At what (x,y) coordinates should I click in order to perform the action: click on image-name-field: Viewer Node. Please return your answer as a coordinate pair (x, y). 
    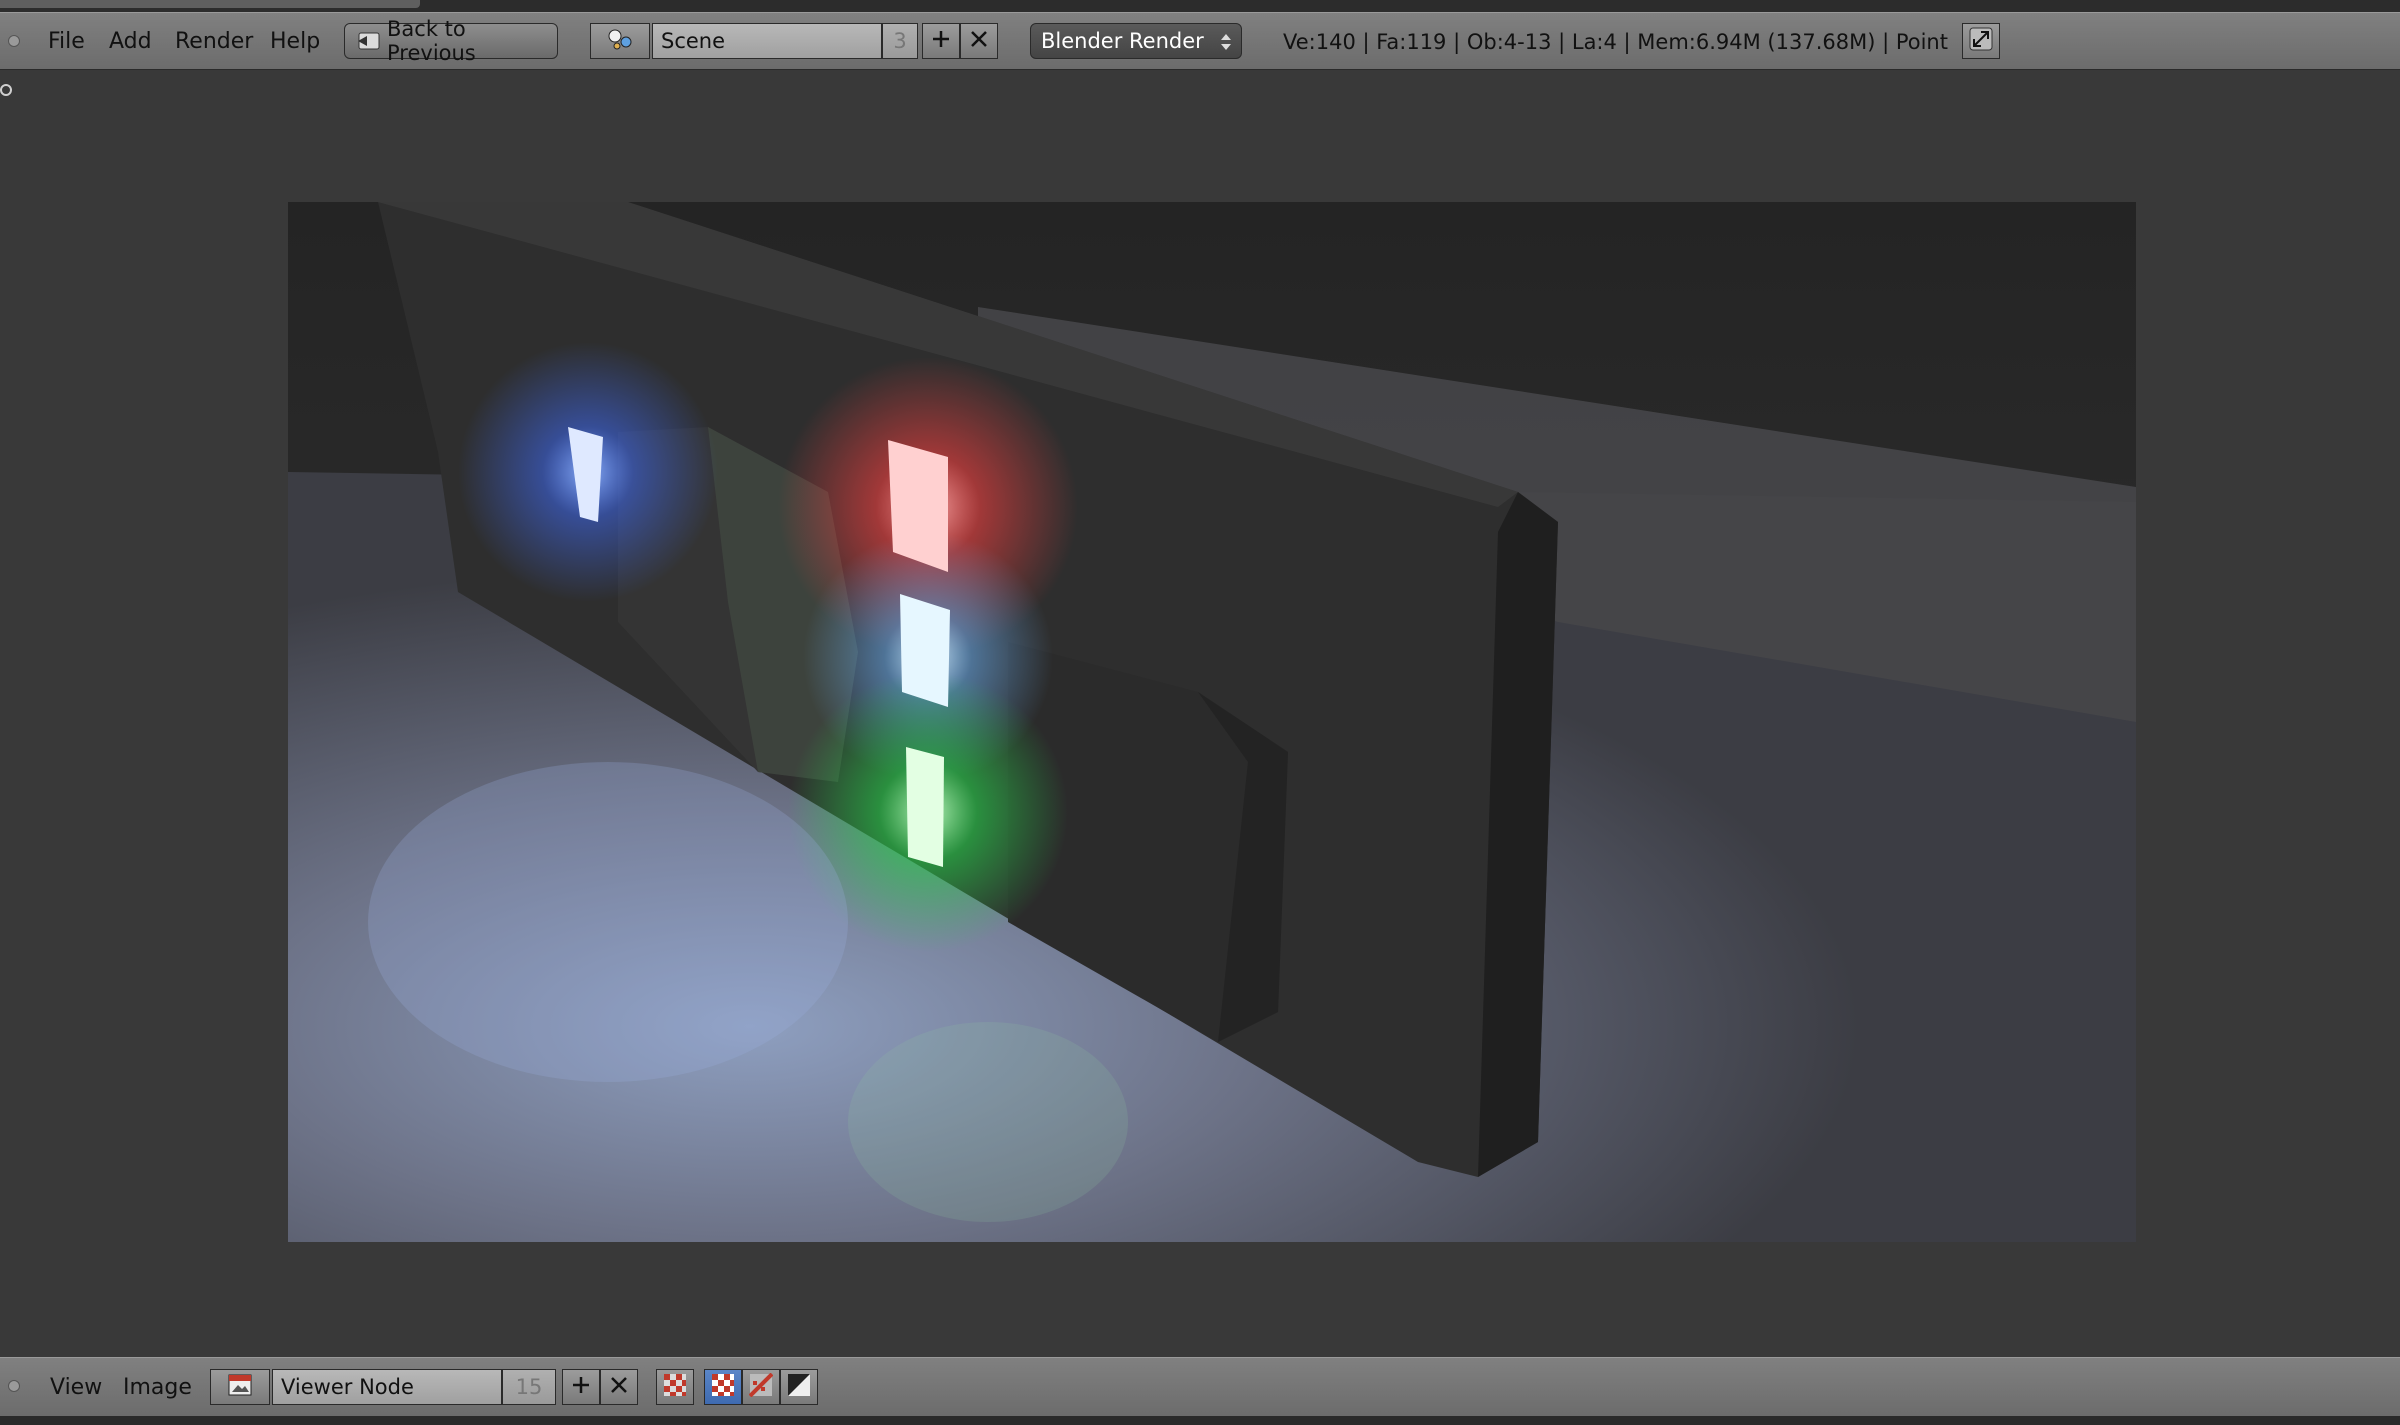
    Looking at the image, I should click on (387, 1387).